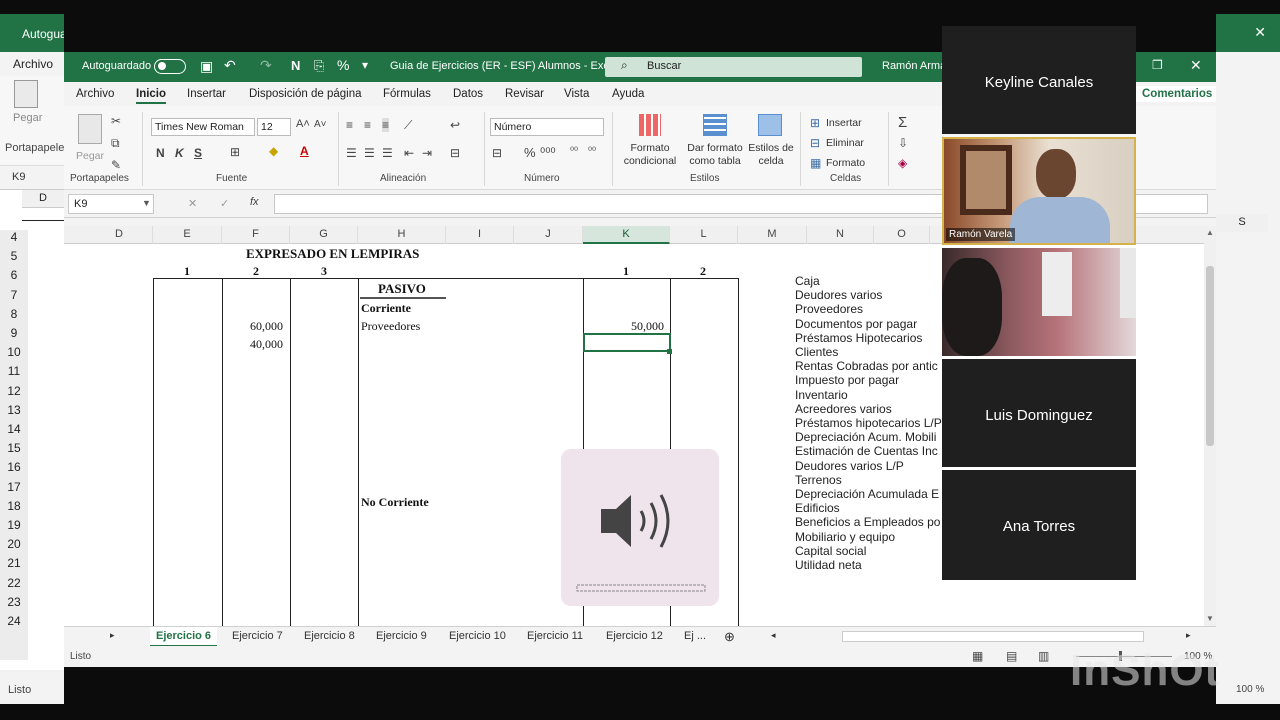  What do you see at coordinates (179, 153) in the screenshot?
I see `italic-button: K` at bounding box center [179, 153].